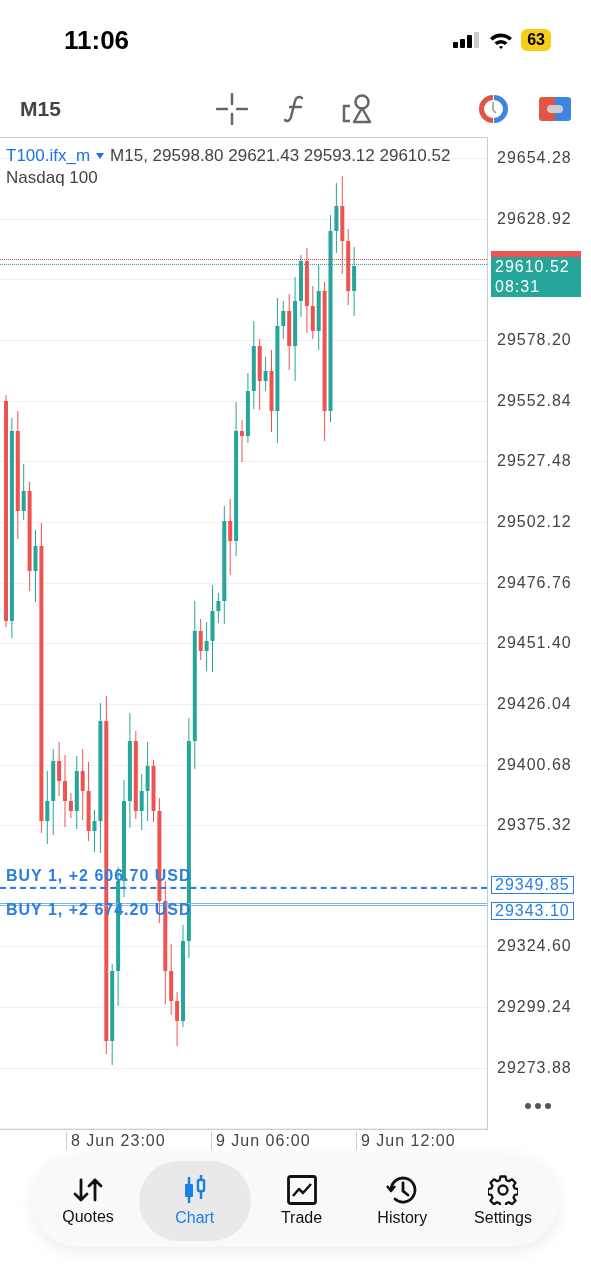 The width and height of the screenshot is (591, 1280). What do you see at coordinates (402, 1190) in the screenshot?
I see `history-icon` at bounding box center [402, 1190].